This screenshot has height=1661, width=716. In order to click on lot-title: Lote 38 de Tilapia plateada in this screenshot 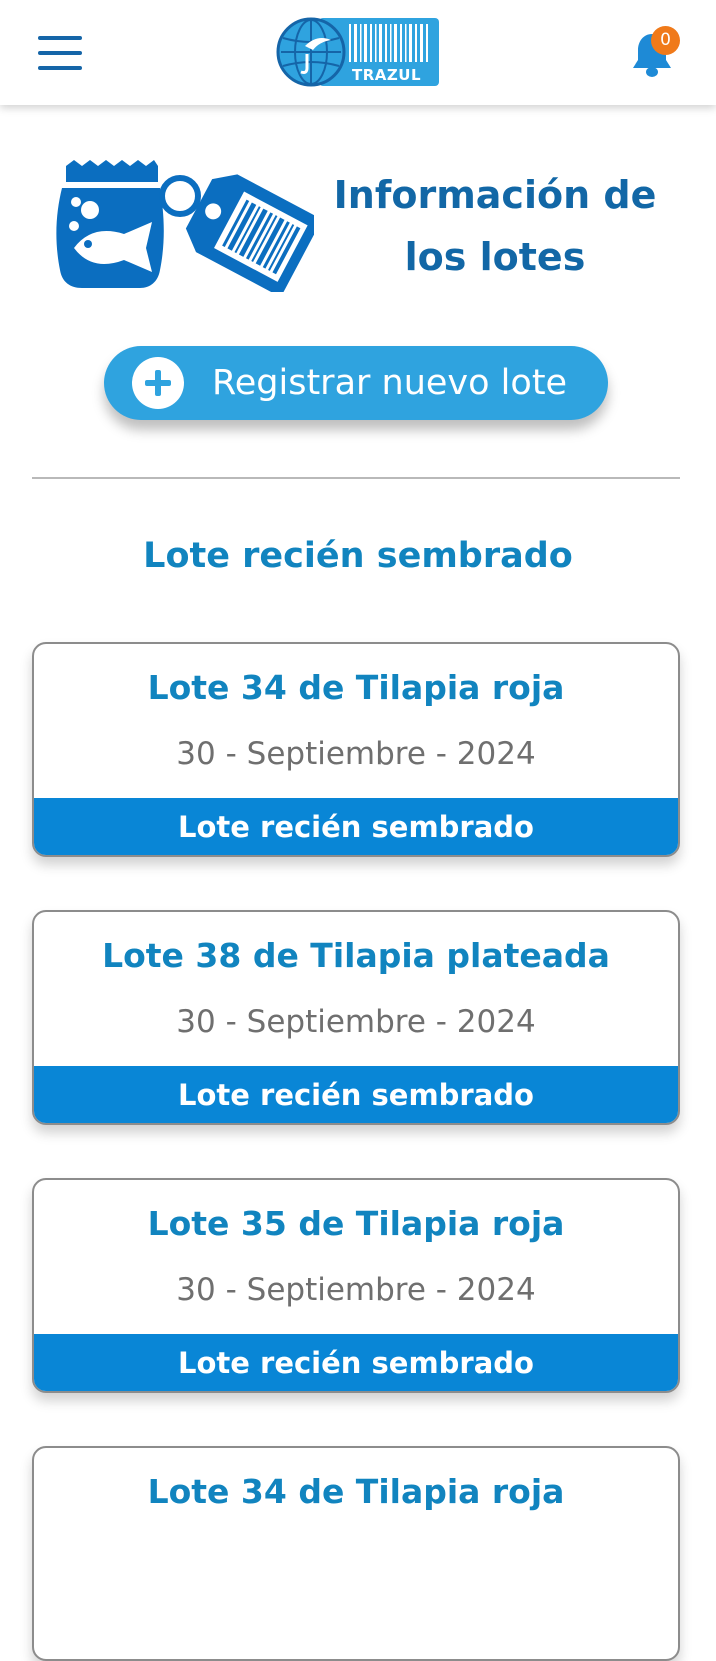, I will do `click(356, 955)`.